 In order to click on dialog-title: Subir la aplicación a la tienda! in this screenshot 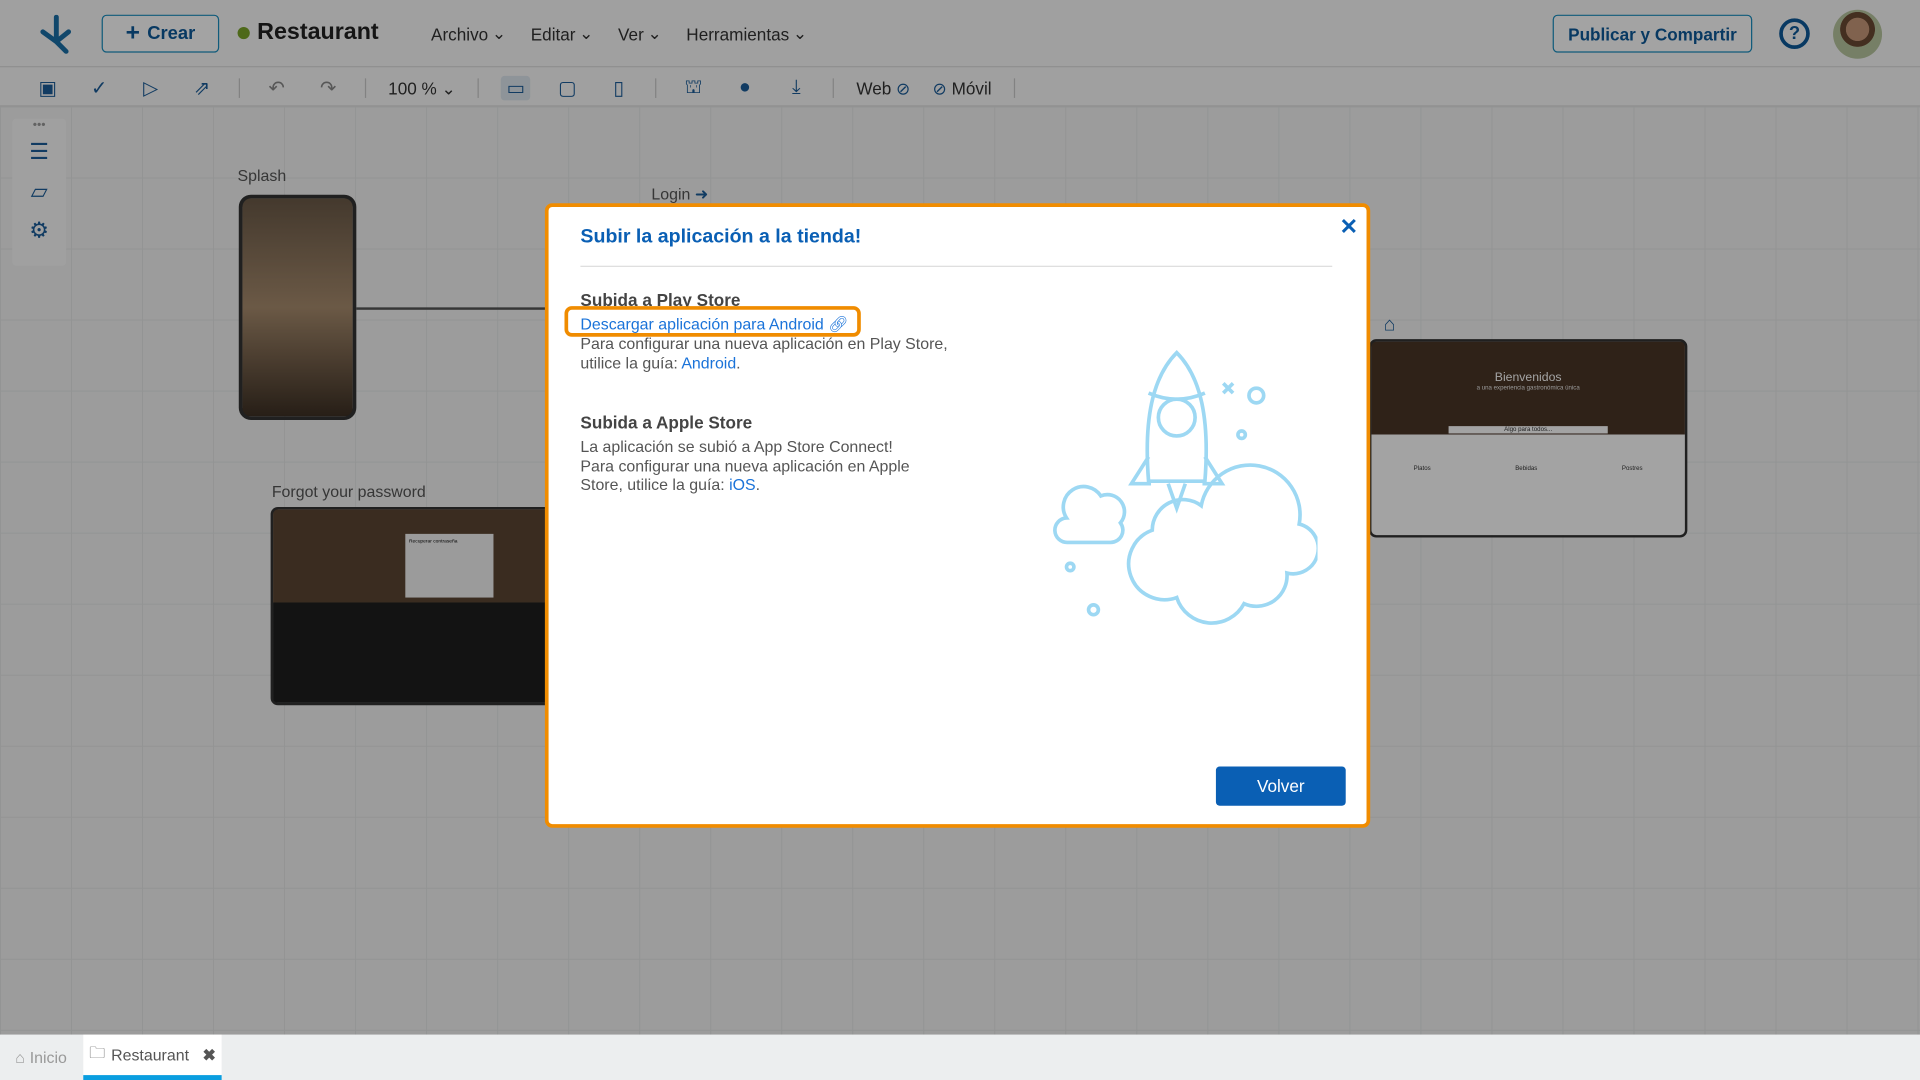, I will do `click(721, 237)`.